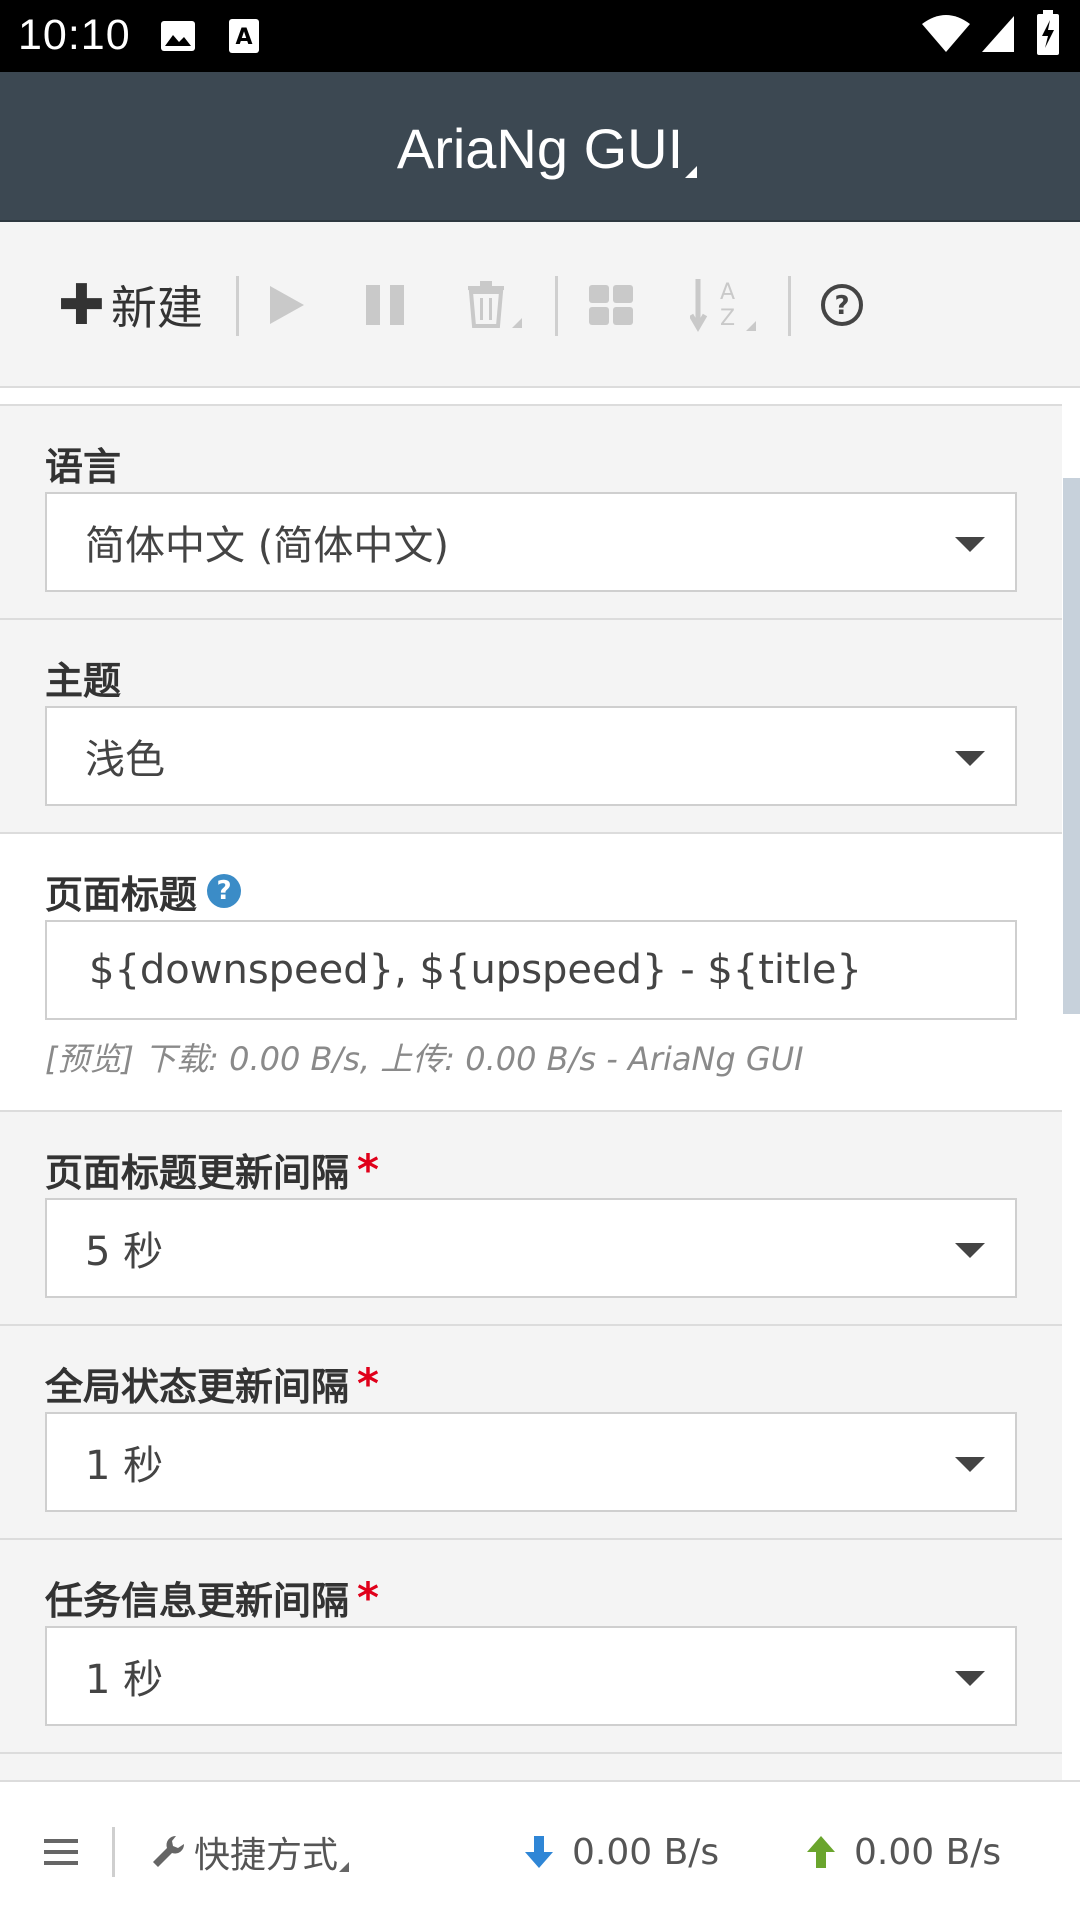  I want to click on grid-icon, so click(611, 305).